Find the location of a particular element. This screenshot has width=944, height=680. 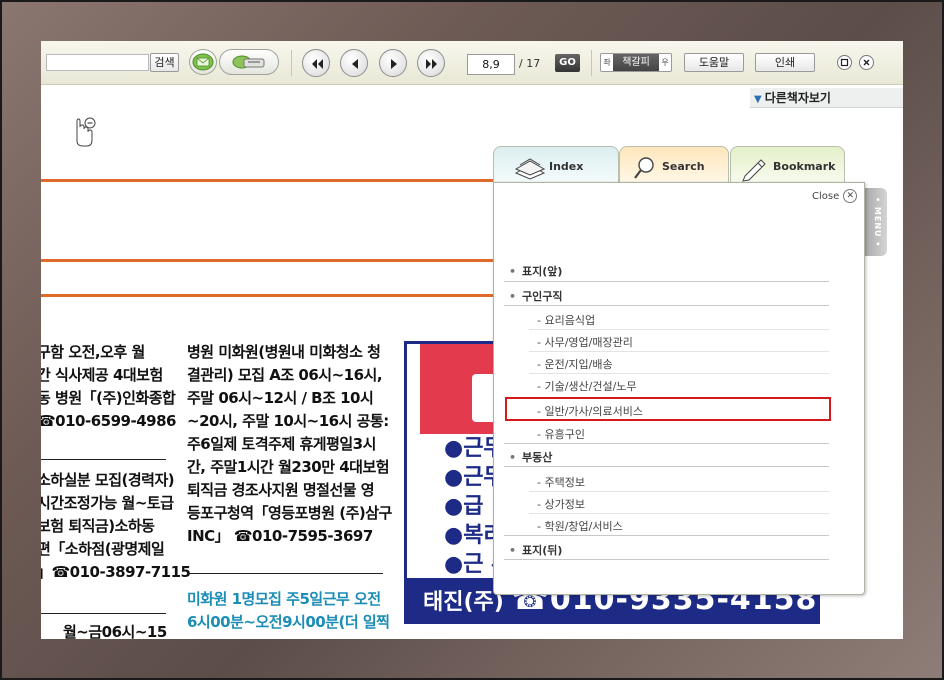

index-subitem-food: - 요리음식업 is located at coordinates (566, 320).